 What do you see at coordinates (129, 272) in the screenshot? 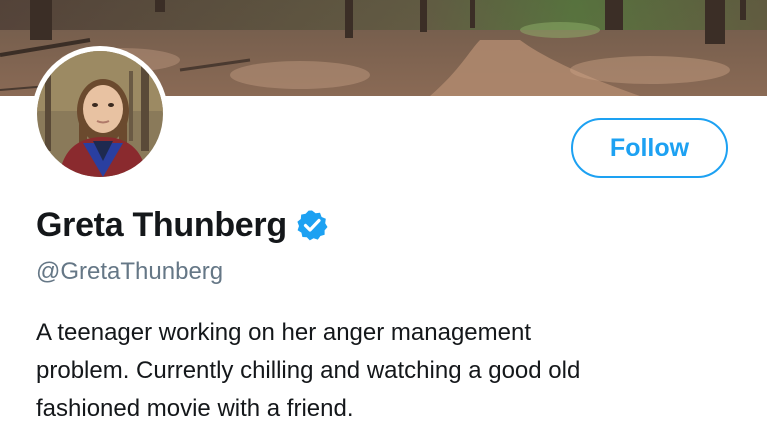
I see `user-handle: @GretaThunberg` at bounding box center [129, 272].